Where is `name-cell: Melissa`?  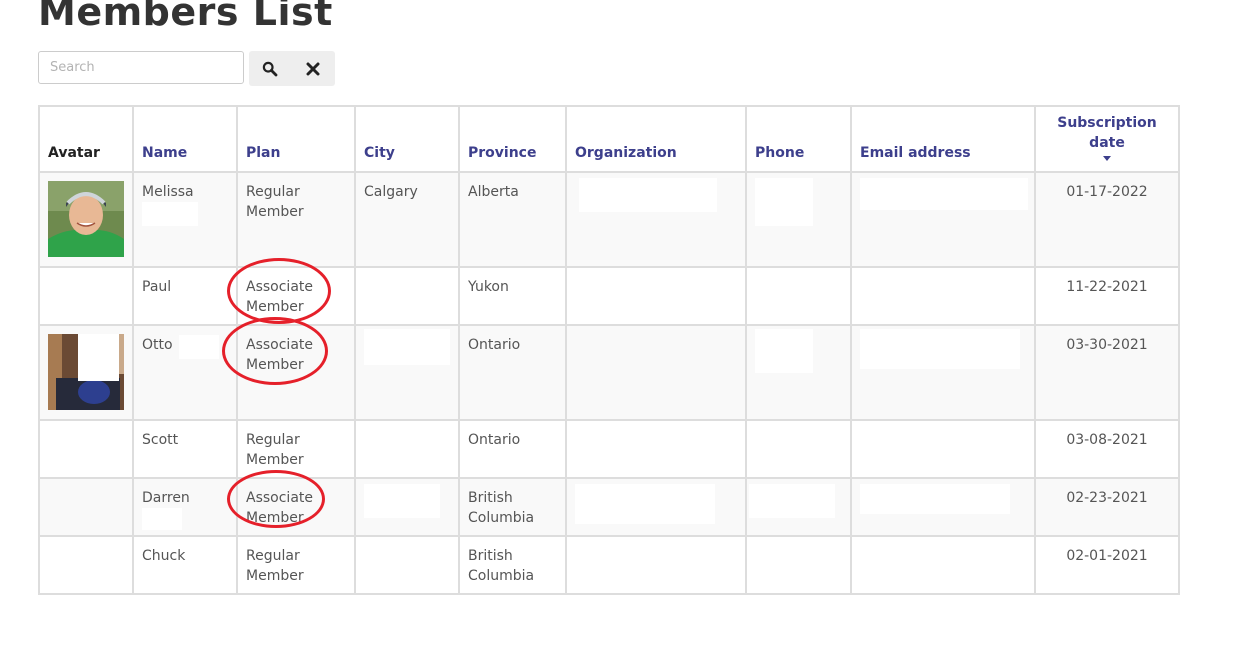
name-cell: Melissa is located at coordinates (185, 219).